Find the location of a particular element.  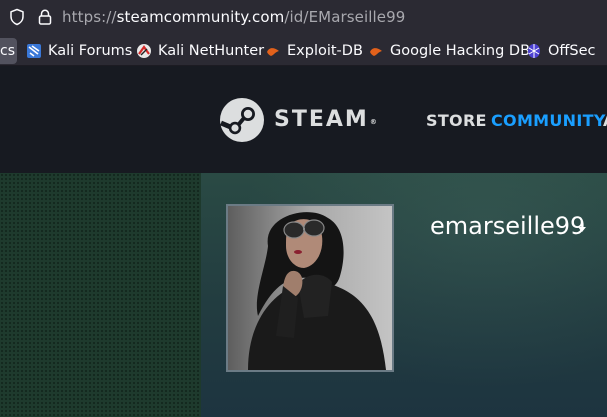

bookmark-label: Kali Forums is located at coordinates (90, 51).